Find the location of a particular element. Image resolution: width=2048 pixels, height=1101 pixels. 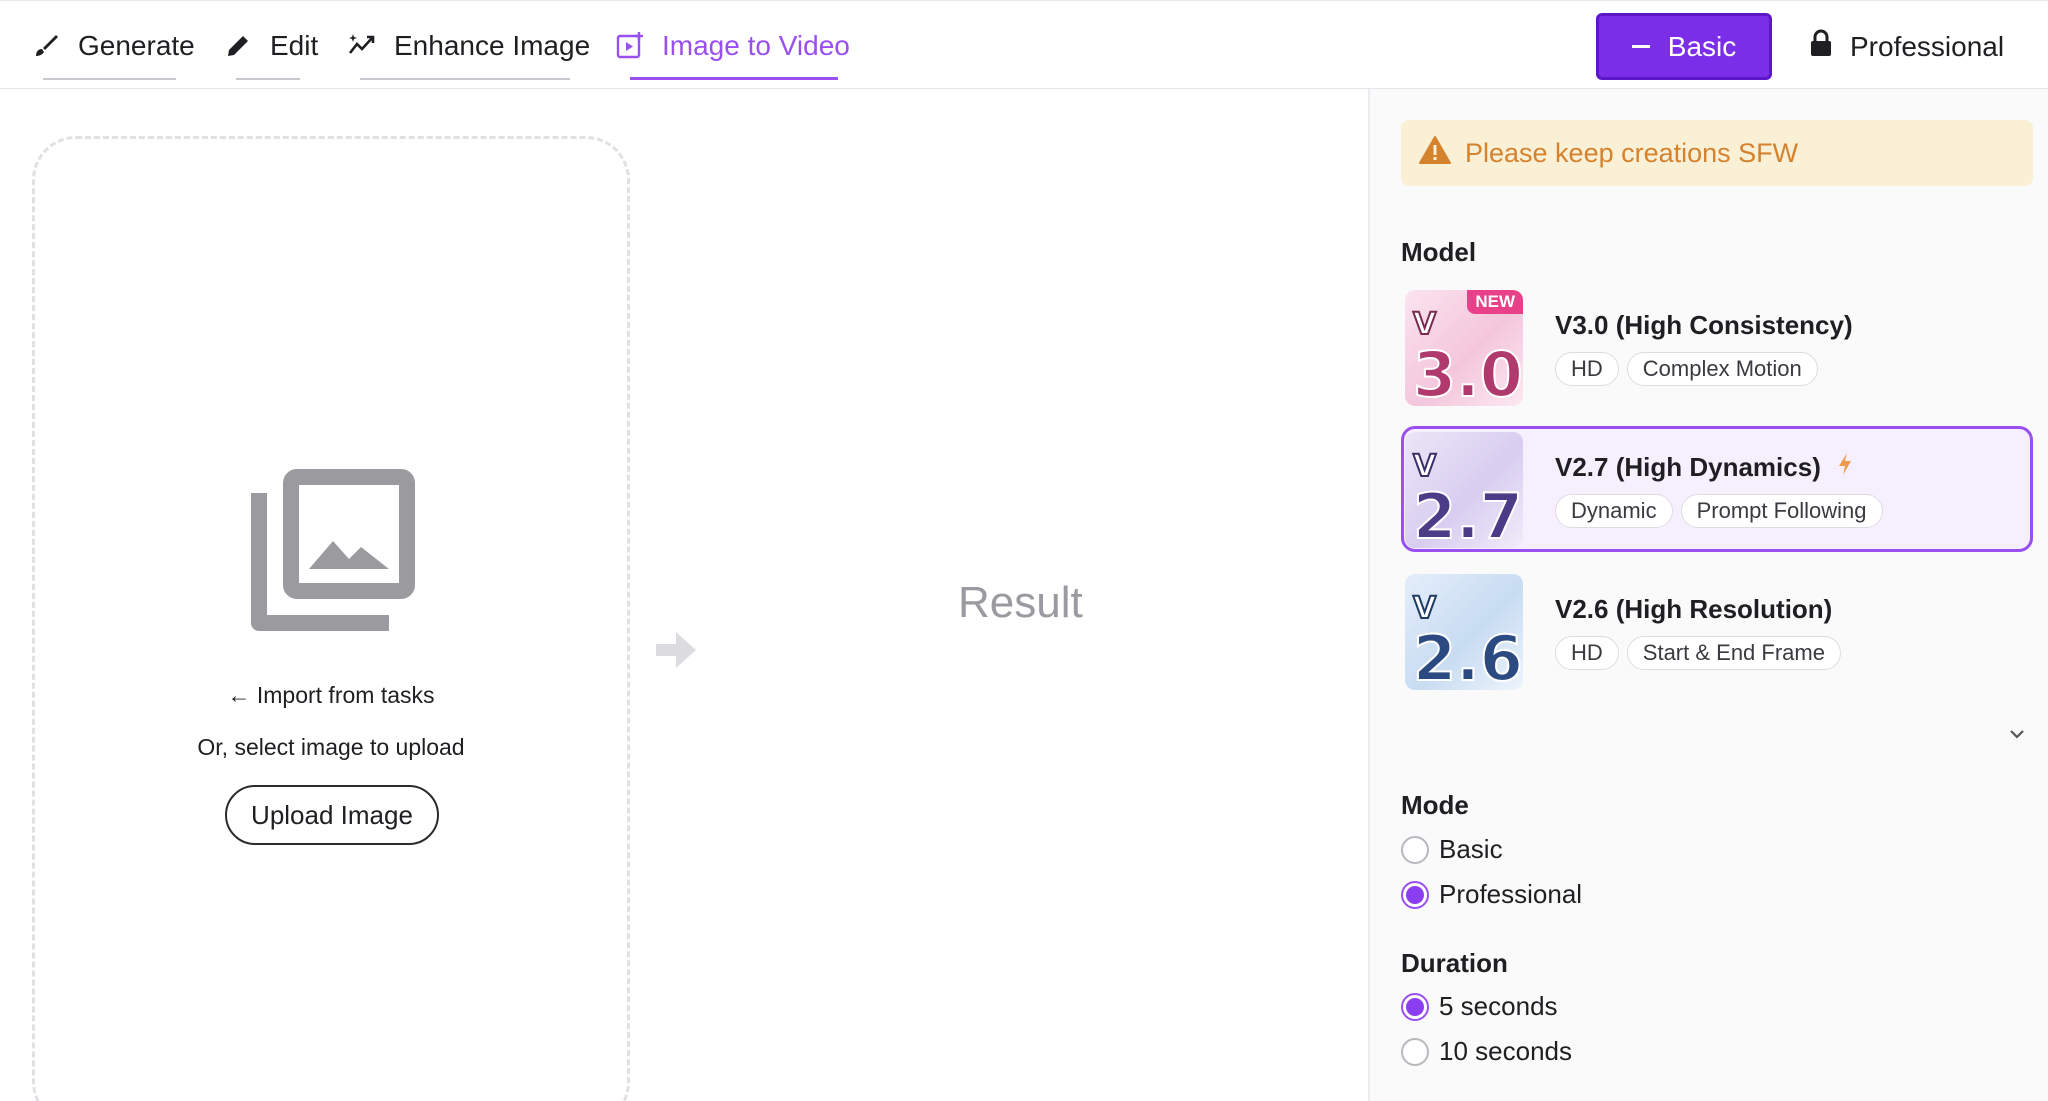

sfw-warning-banner: Please keep creations SFW is located at coordinates (1717, 153).